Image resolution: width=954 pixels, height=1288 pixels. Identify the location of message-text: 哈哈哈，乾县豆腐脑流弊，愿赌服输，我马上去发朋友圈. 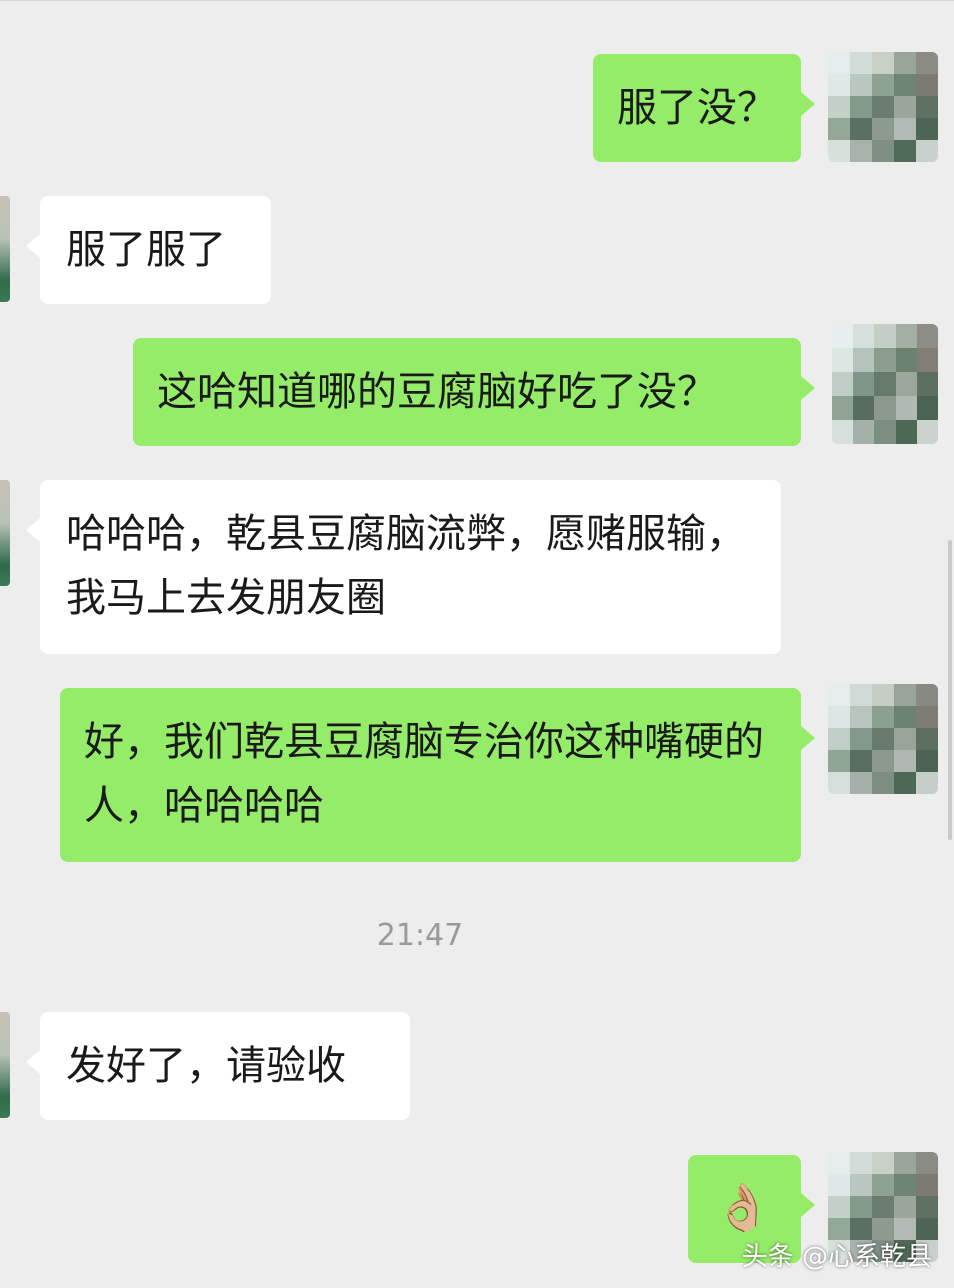
(406, 566).